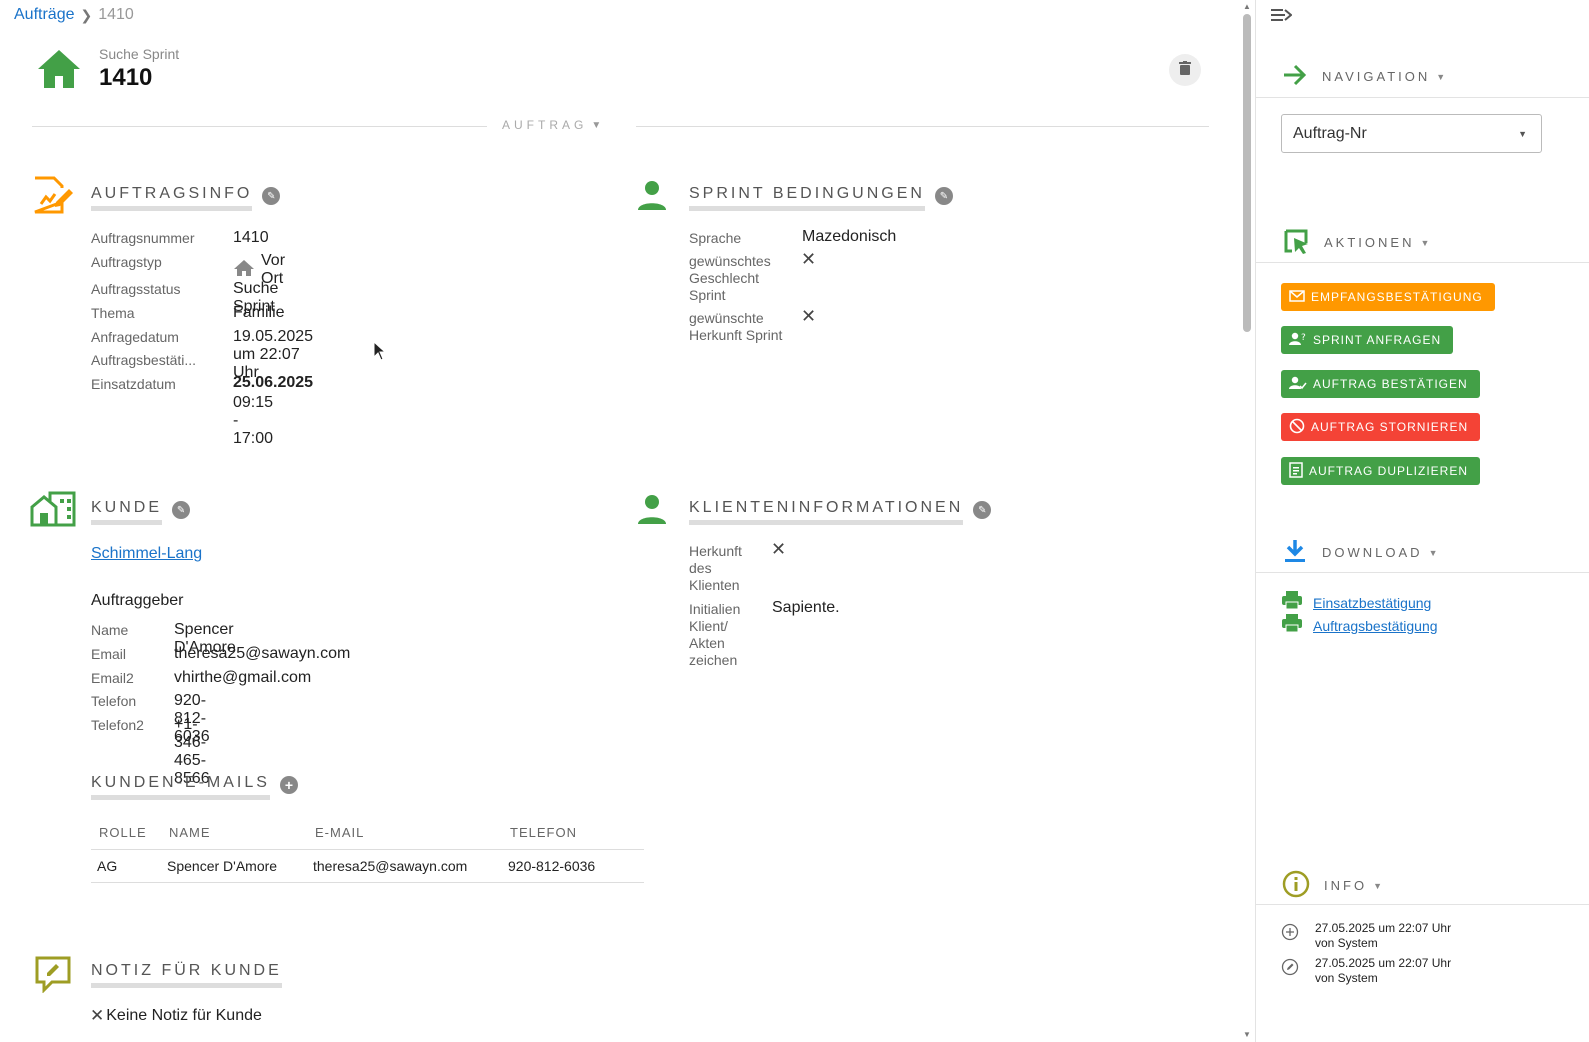 This screenshot has height=1042, width=1589. What do you see at coordinates (136, 289) in the screenshot?
I see `kv-label: Auftragsstatus` at bounding box center [136, 289].